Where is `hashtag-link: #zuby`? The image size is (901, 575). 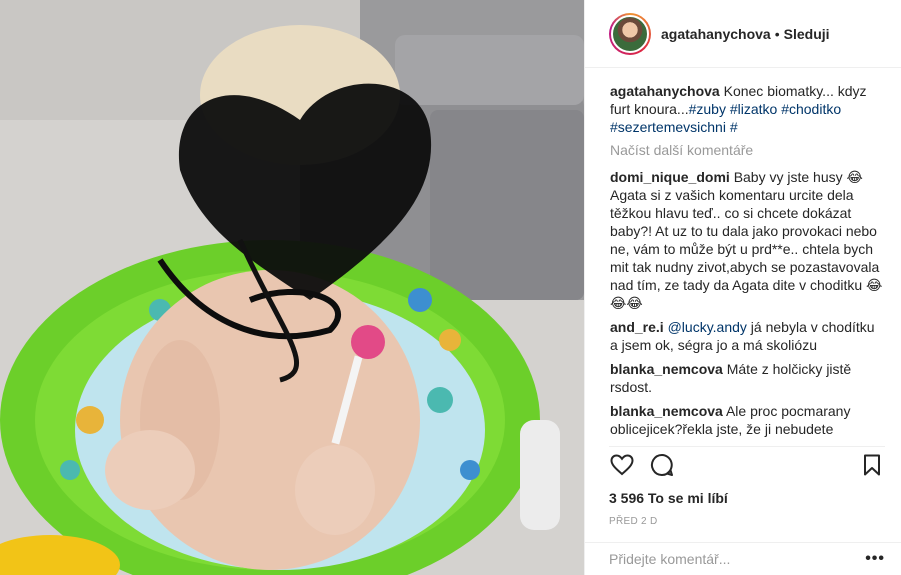 hashtag-link: #zuby is located at coordinates (707, 109).